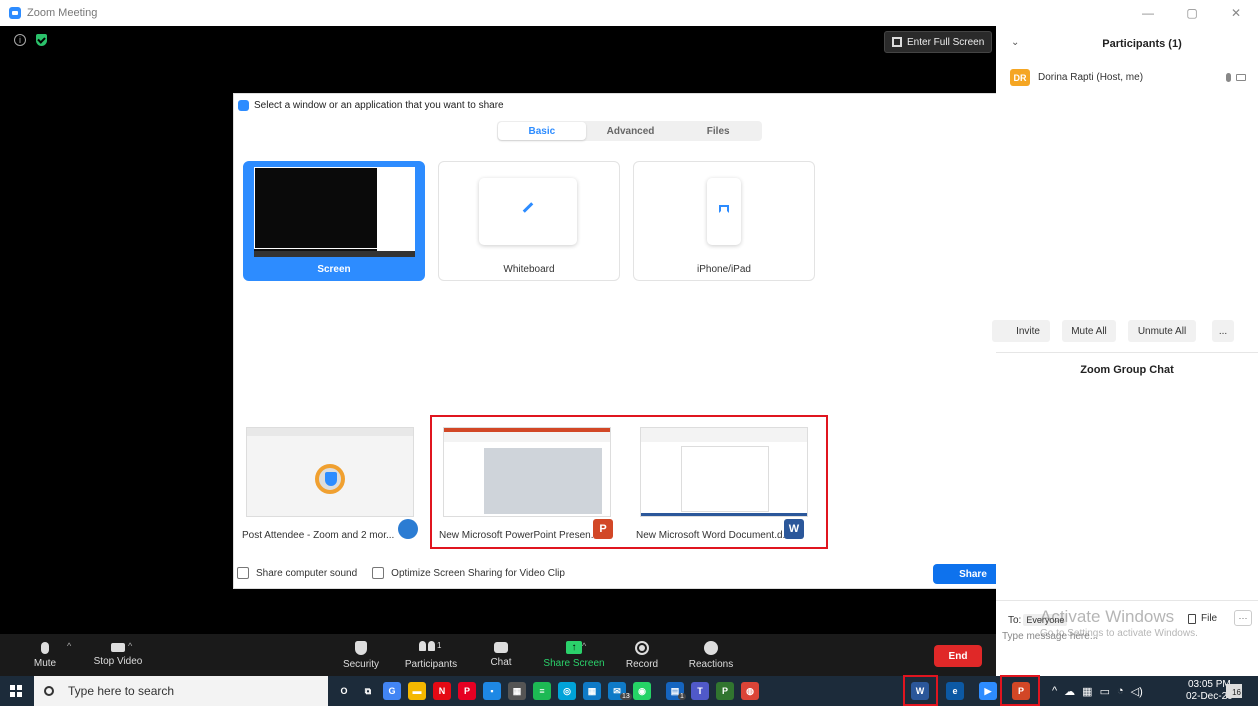 This screenshot has width=1258, height=706. What do you see at coordinates (1020, 690) in the screenshot?
I see `highlight-powerpoint-taskbar` at bounding box center [1020, 690].